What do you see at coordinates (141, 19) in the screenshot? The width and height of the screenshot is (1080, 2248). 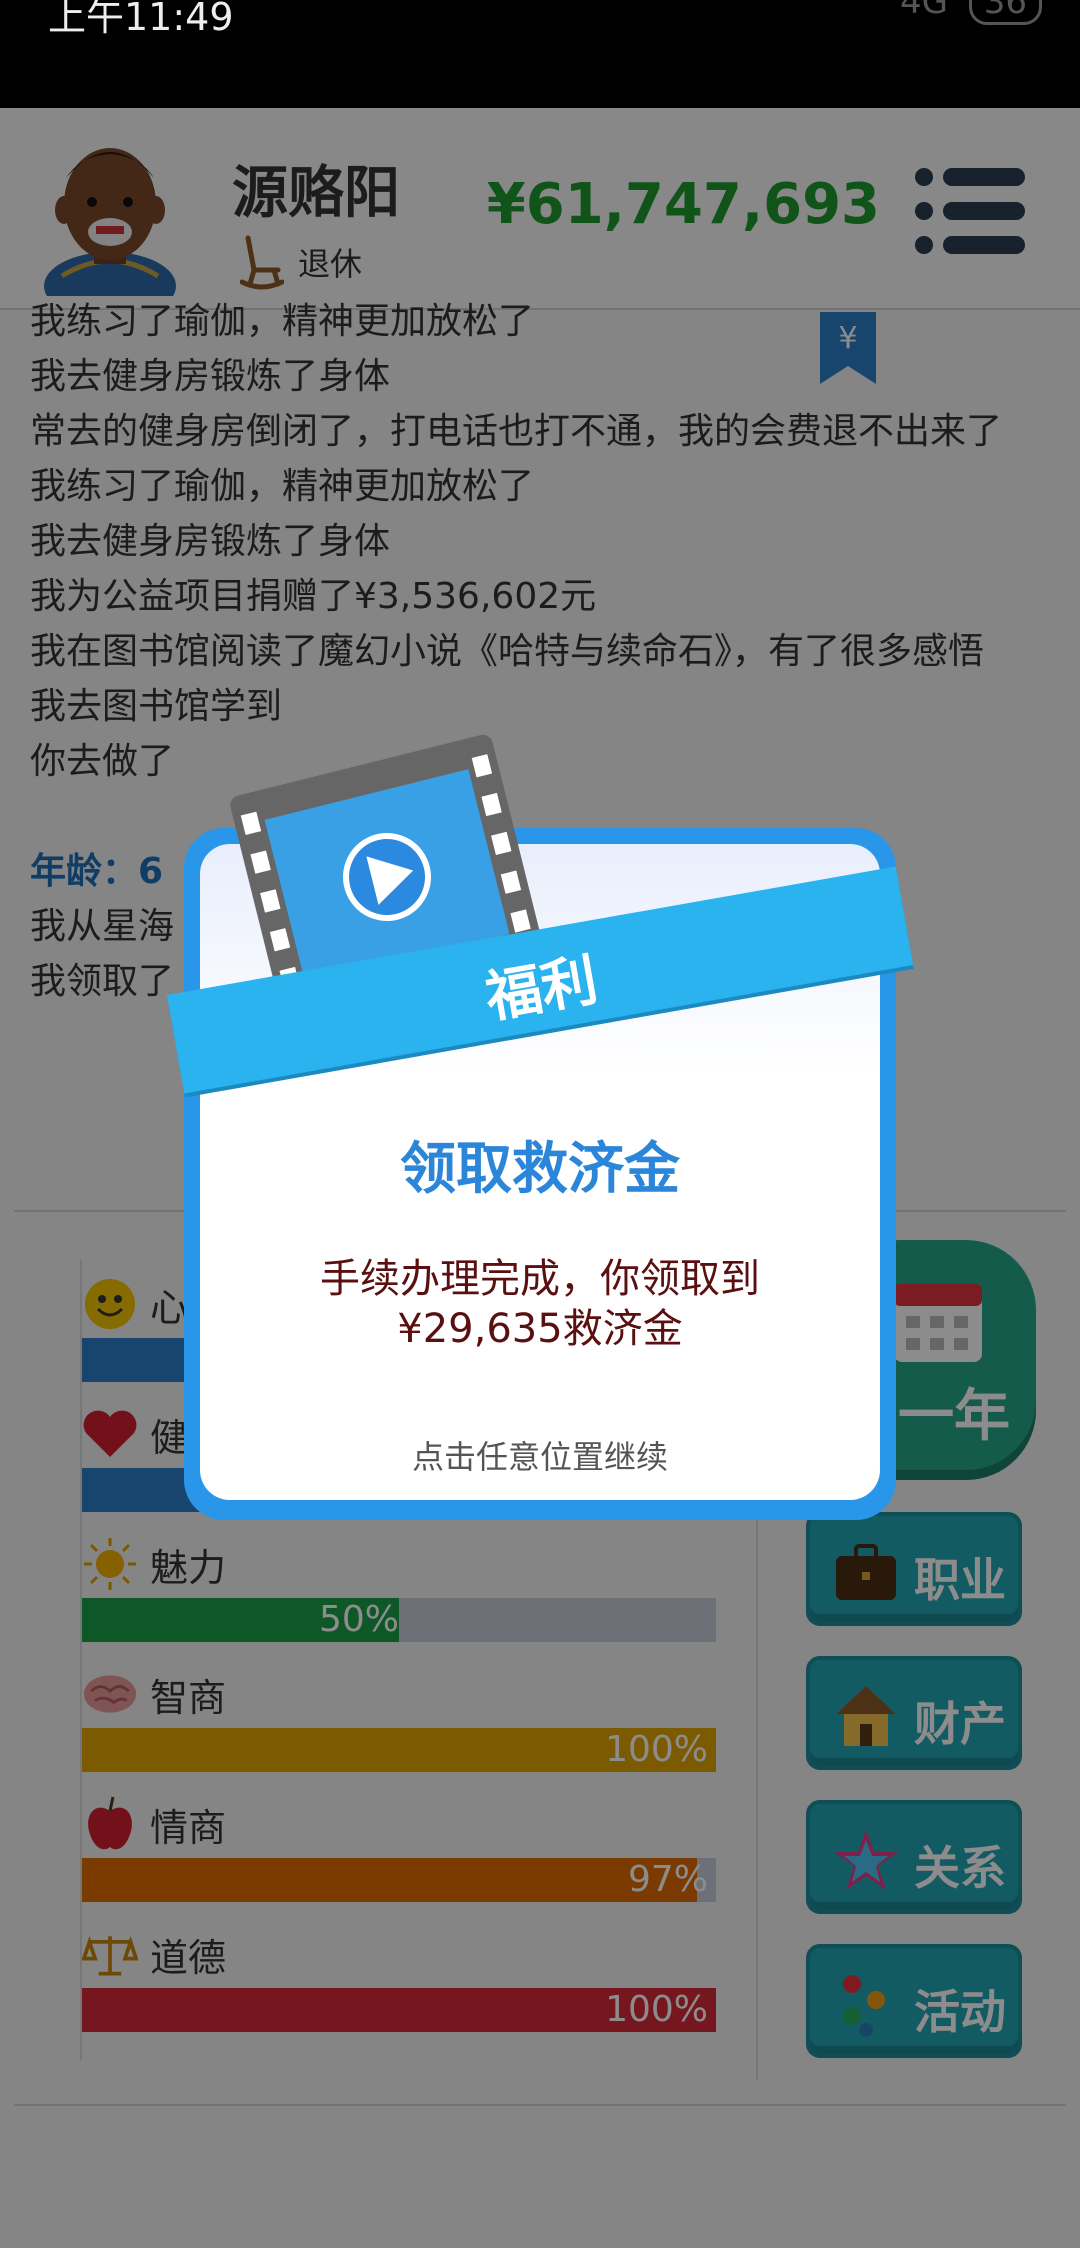 I see `status-time: 上午11:49` at bounding box center [141, 19].